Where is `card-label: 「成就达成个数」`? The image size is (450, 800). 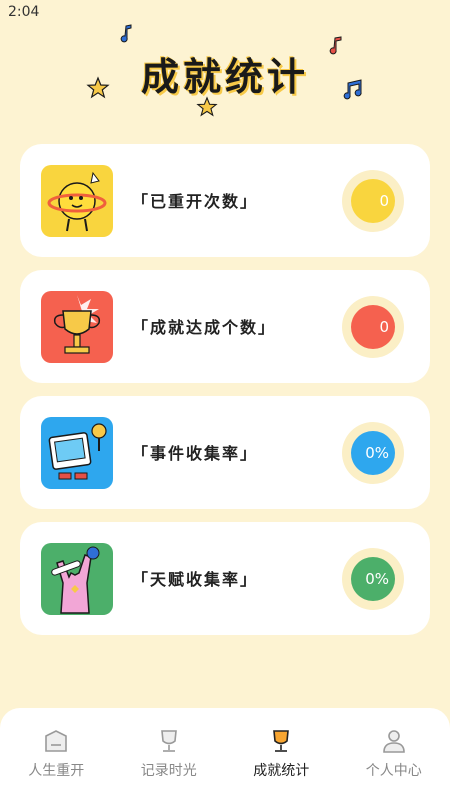 card-label: 「成就达成个数」 is located at coordinates (204, 327).